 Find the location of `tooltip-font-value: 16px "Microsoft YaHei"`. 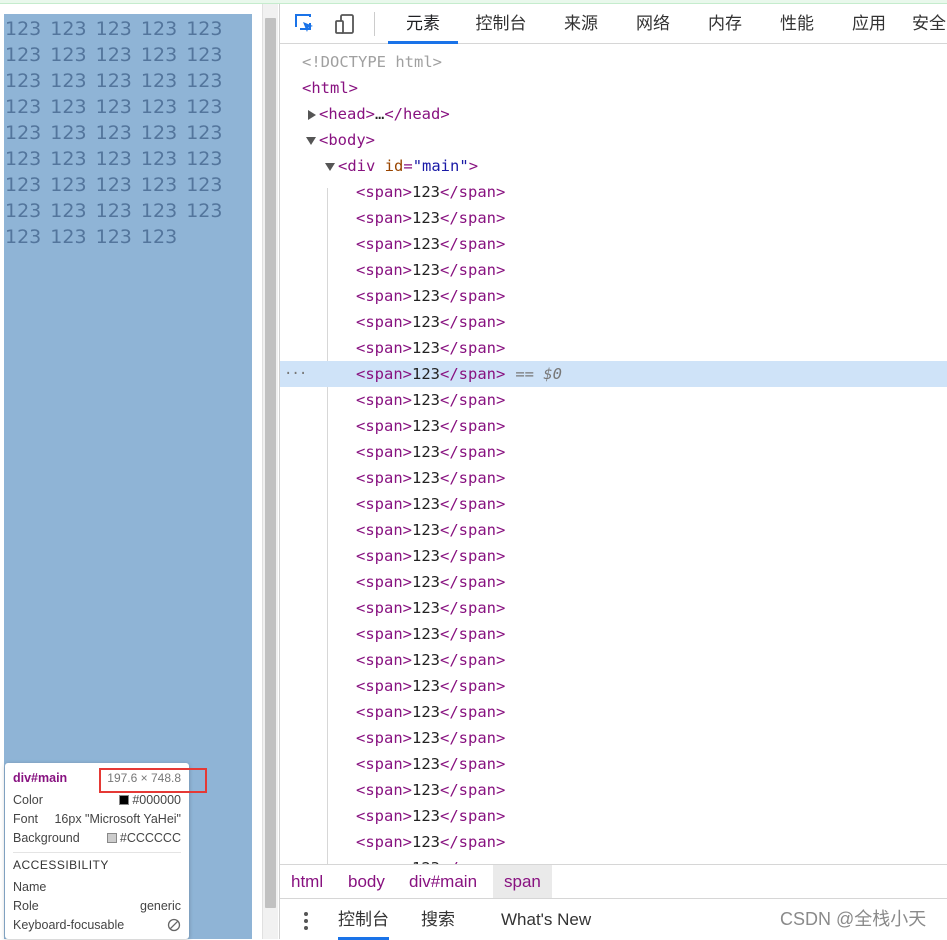

tooltip-font-value: 16px "Microsoft YaHei" is located at coordinates (117, 819).